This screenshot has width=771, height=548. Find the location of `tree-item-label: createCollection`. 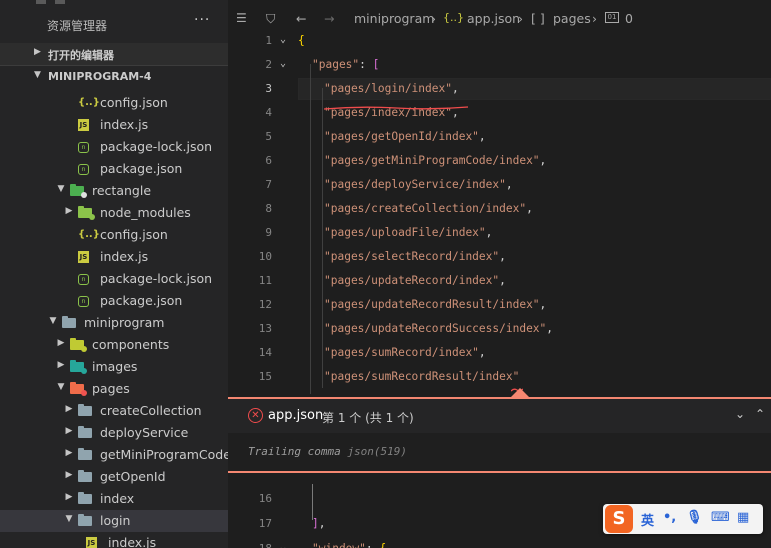

tree-item-label: createCollection is located at coordinates (151, 410).